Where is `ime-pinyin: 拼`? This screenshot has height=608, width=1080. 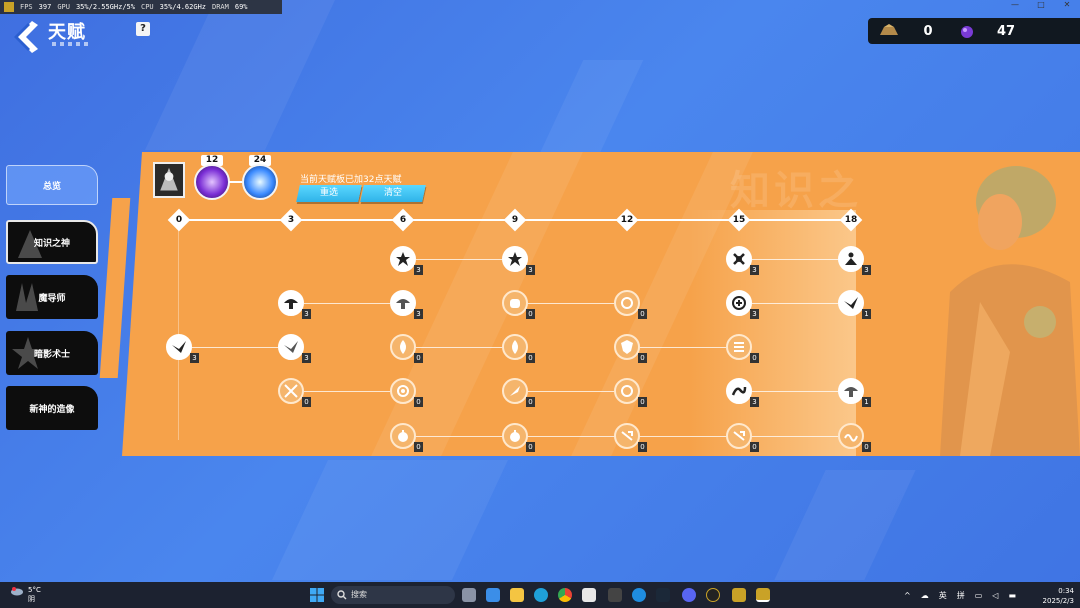
ime-pinyin: 拼 is located at coordinates (961, 595).